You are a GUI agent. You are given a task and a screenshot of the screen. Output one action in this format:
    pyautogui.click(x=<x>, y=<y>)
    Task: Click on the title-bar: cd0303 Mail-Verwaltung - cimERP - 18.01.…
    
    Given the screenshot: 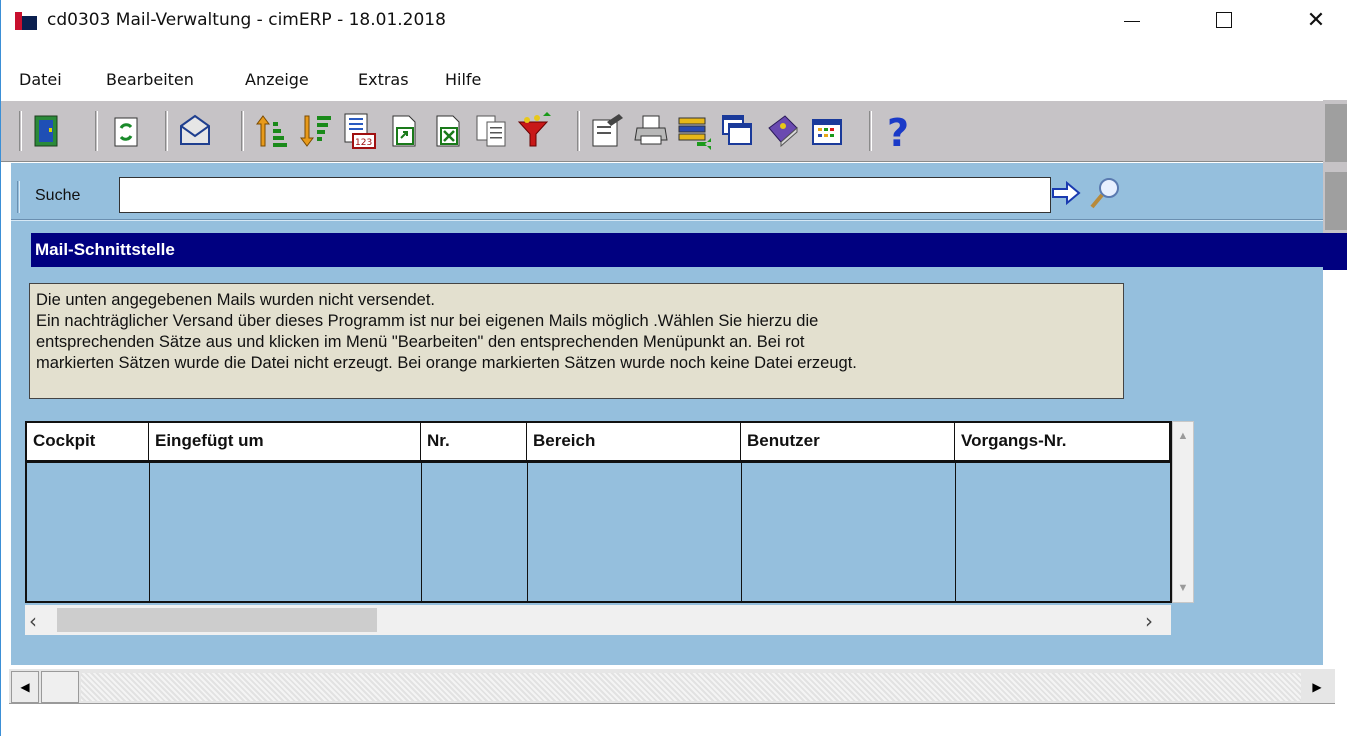 What is the action you would take?
    pyautogui.click(x=674, y=20)
    